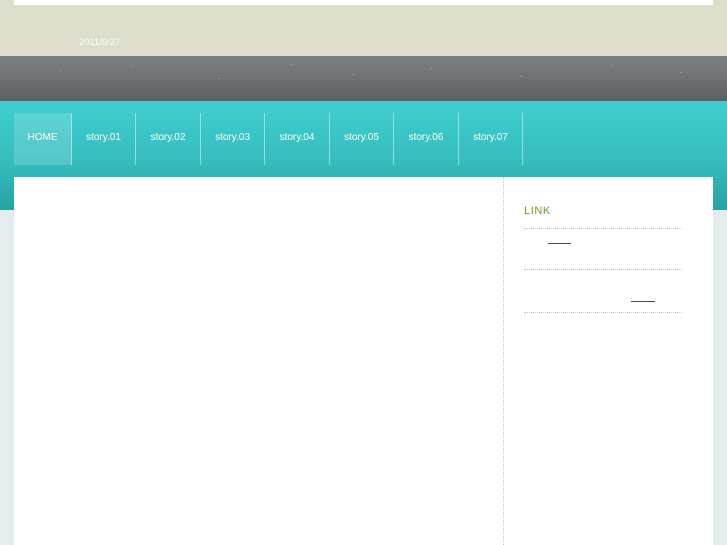 This screenshot has height=545, width=727. What do you see at coordinates (168, 139) in the screenshot?
I see `nav-story-02: story.02` at bounding box center [168, 139].